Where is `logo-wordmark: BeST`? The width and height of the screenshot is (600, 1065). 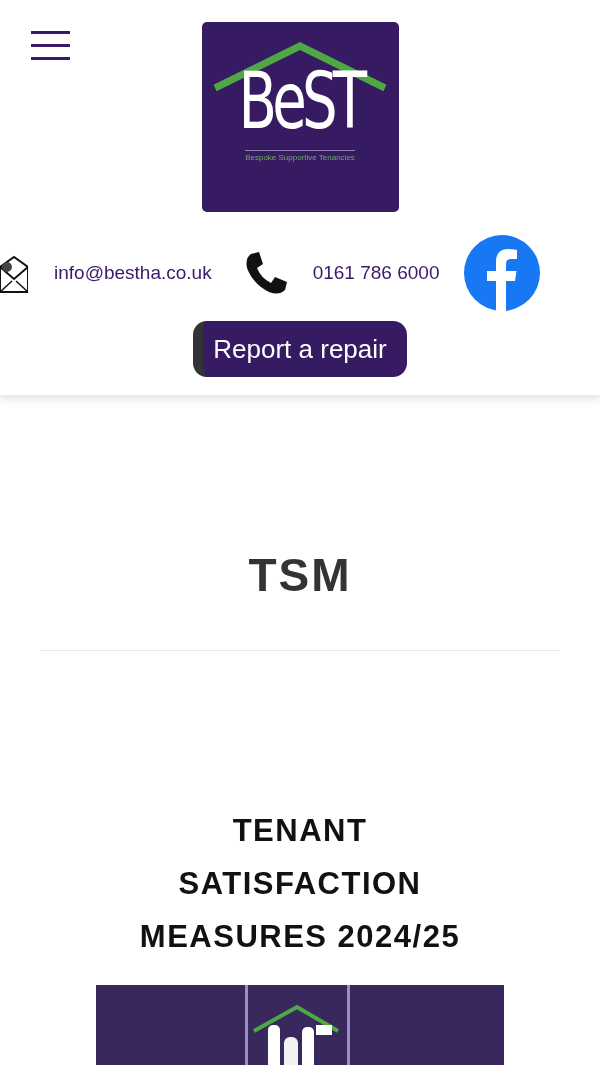
logo-wordmark: BeST is located at coordinates (300, 101).